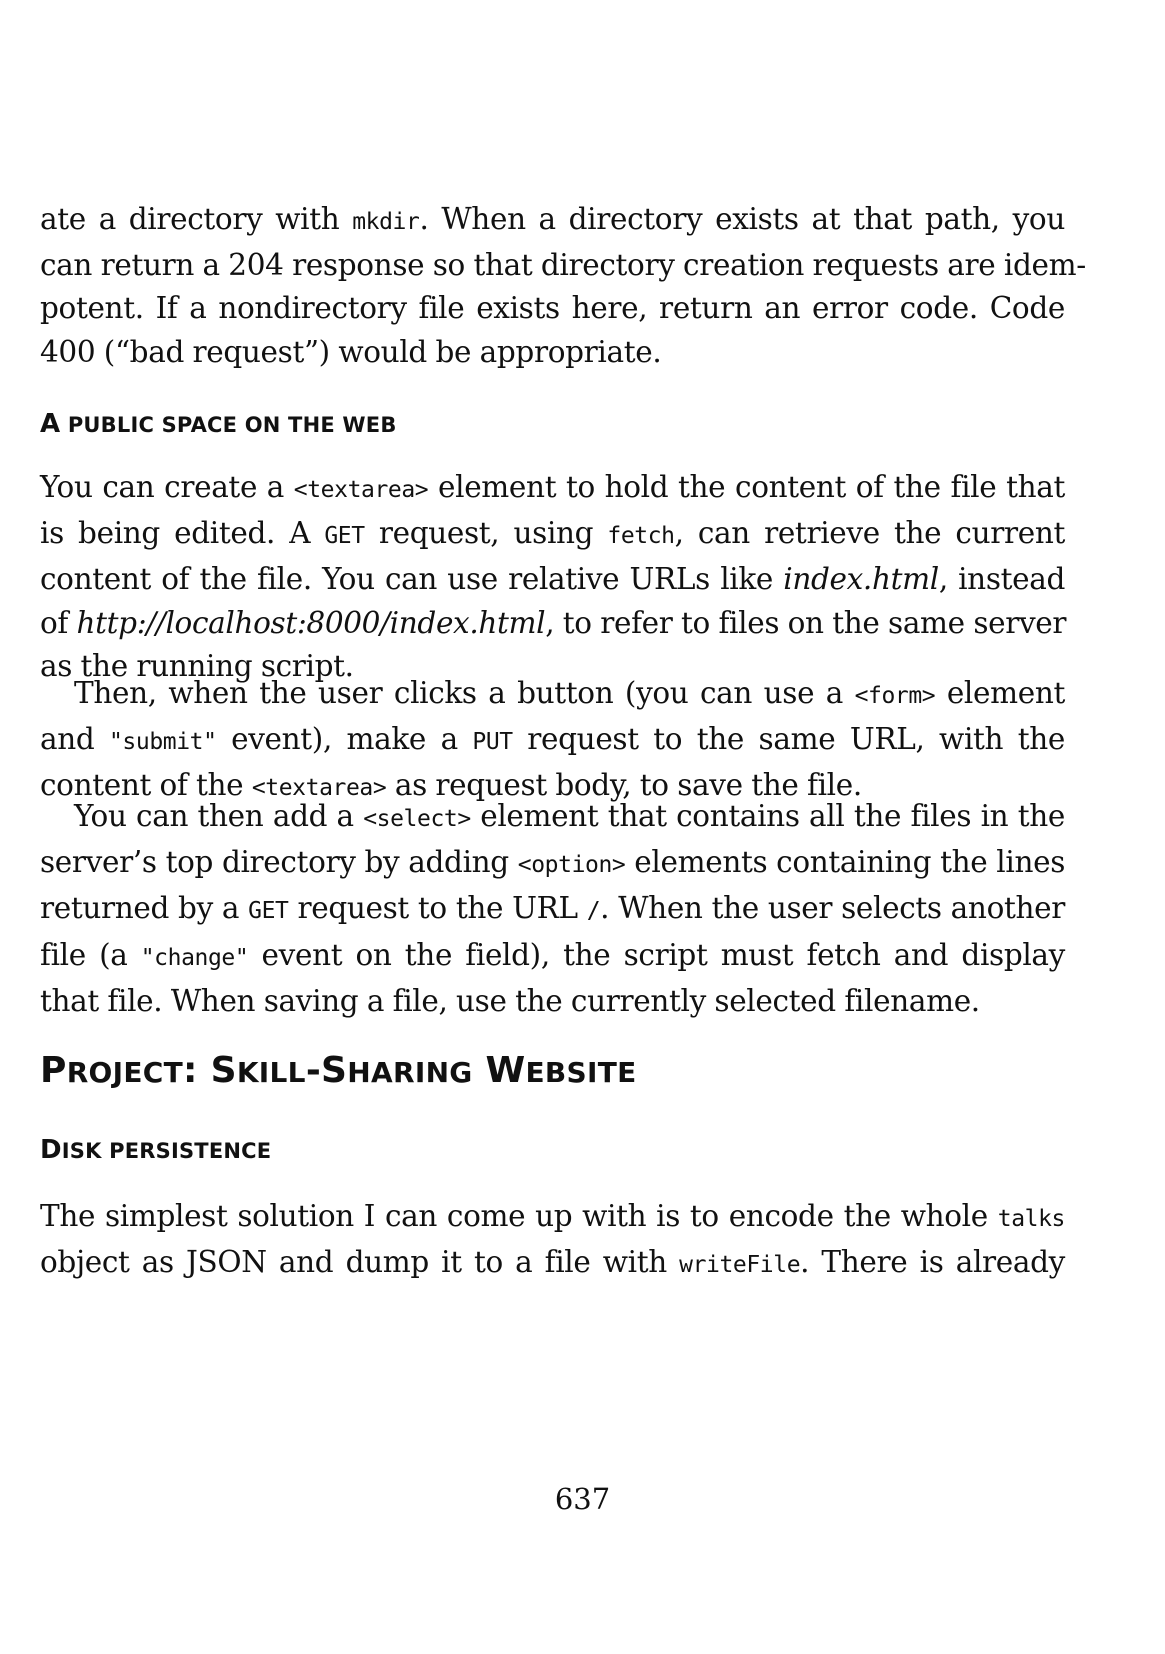  What do you see at coordinates (410, 1072) in the screenshot?
I see `heading-part: HARING` at bounding box center [410, 1072].